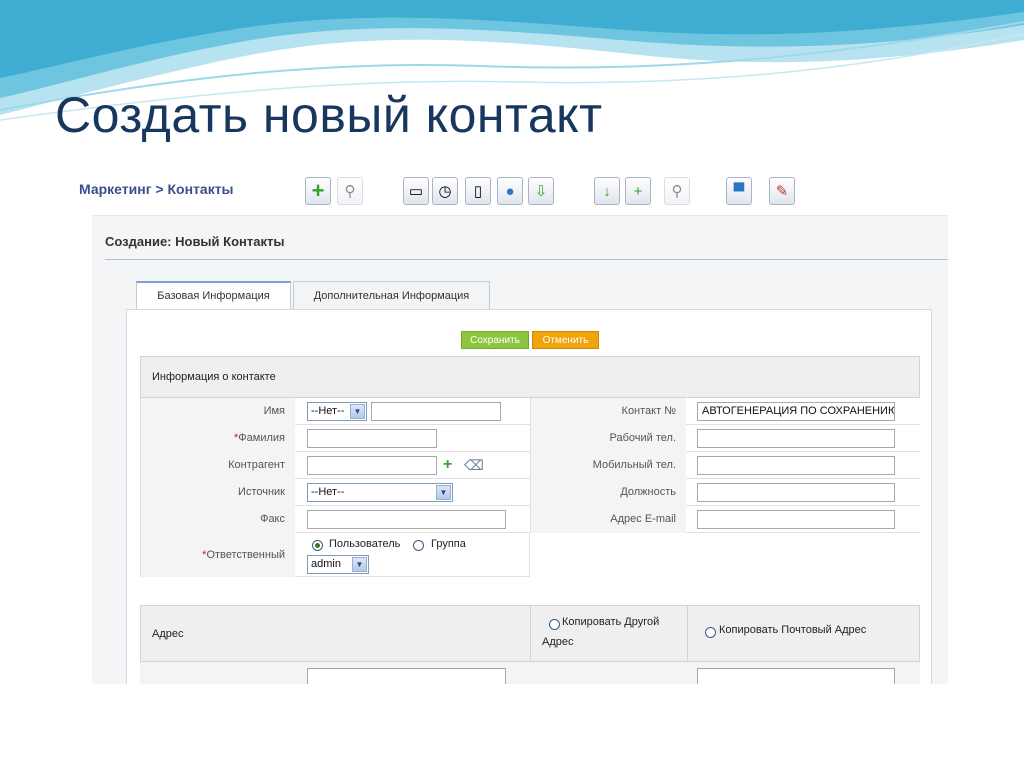 This screenshot has height=768, width=1024. What do you see at coordinates (495, 340) in the screenshot?
I see `save-button: Сохранить` at bounding box center [495, 340].